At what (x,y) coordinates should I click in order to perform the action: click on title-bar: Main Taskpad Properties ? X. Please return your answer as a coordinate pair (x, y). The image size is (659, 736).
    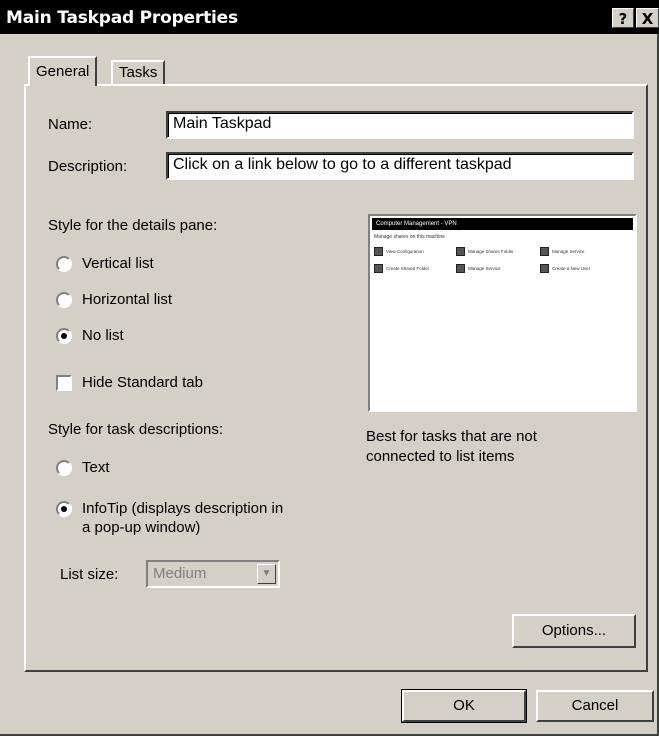
    Looking at the image, I should click on (329, 17).